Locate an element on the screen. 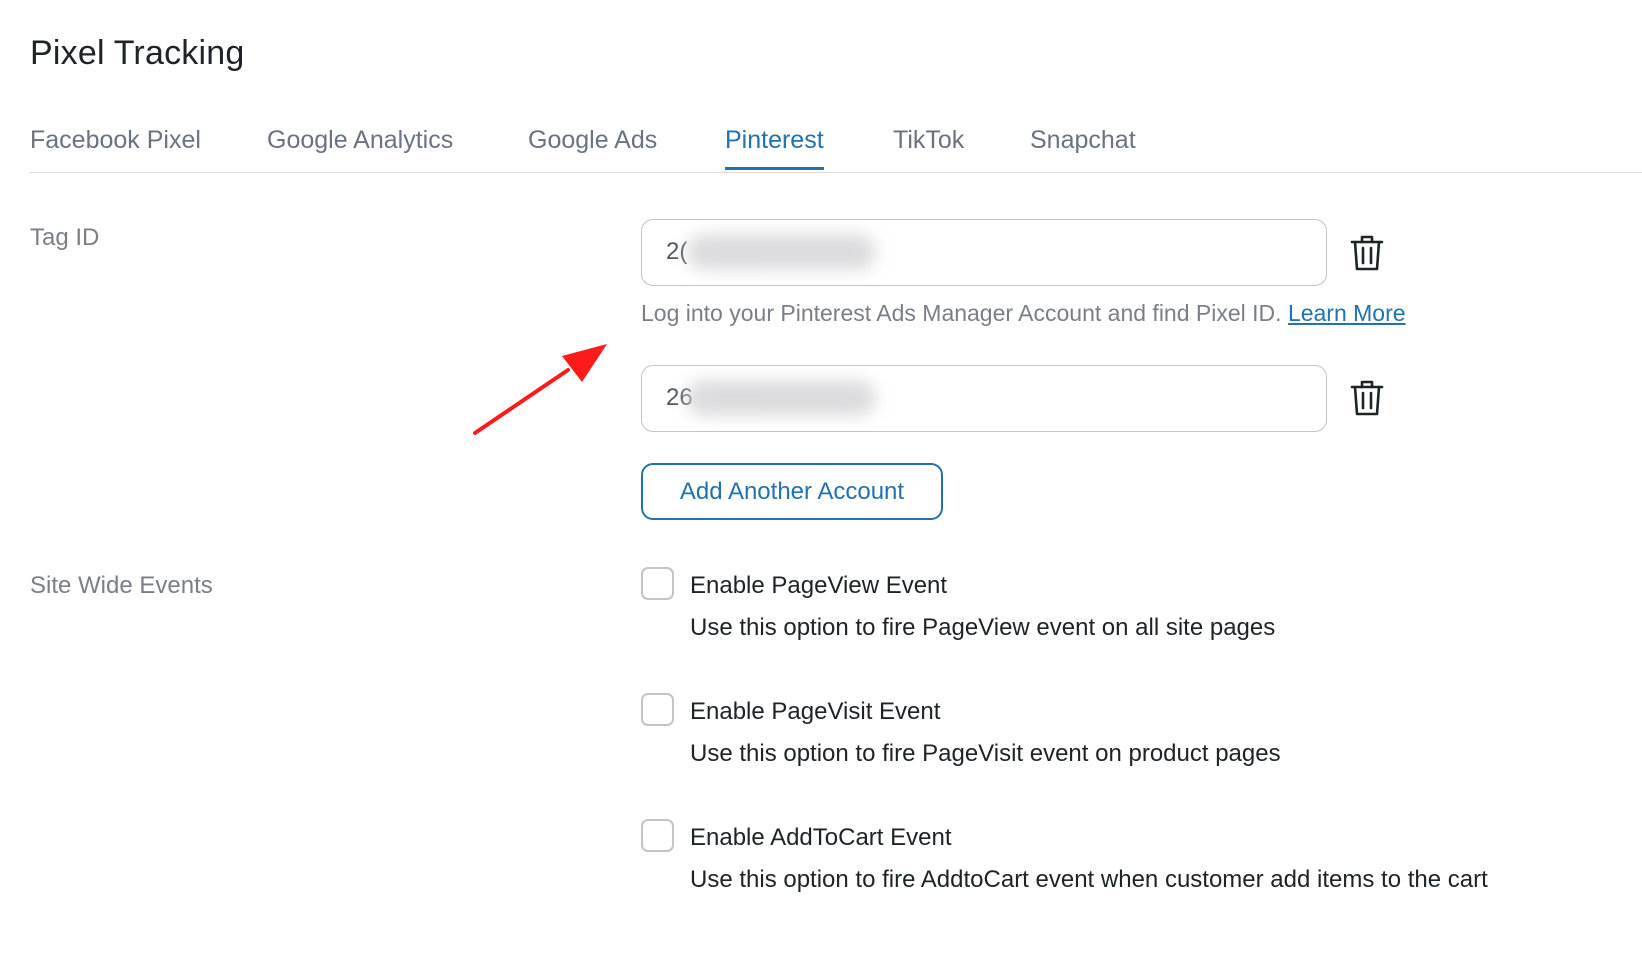 The width and height of the screenshot is (1642, 978). tab-pinterest: Pinterest is located at coordinates (774, 148).